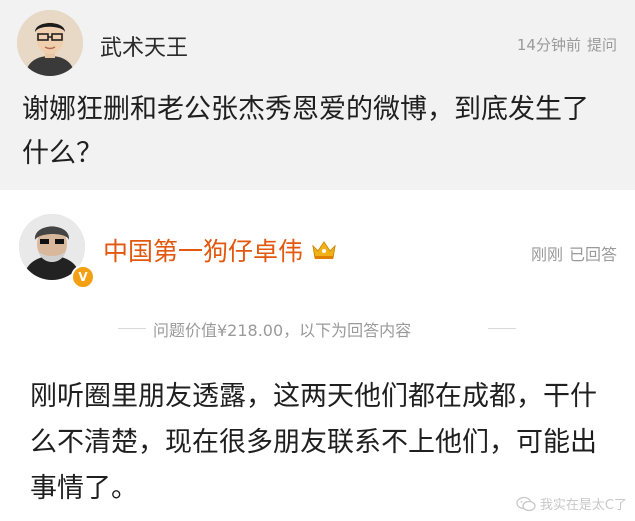 This screenshot has width=635, height=521. What do you see at coordinates (583, 505) in the screenshot?
I see `watermark-text: 我实在是太C了` at bounding box center [583, 505].